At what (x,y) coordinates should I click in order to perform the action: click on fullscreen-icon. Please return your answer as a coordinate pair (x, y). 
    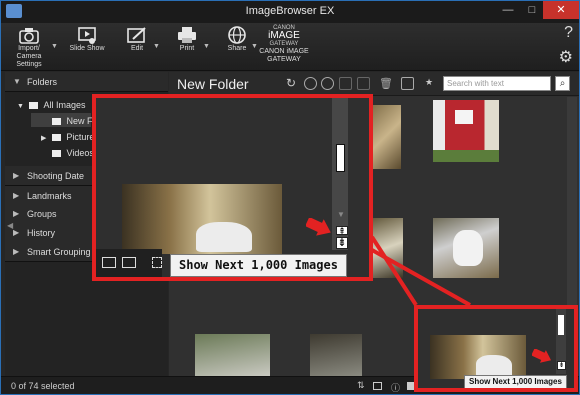
    Looking at the image, I should click on (157, 262).